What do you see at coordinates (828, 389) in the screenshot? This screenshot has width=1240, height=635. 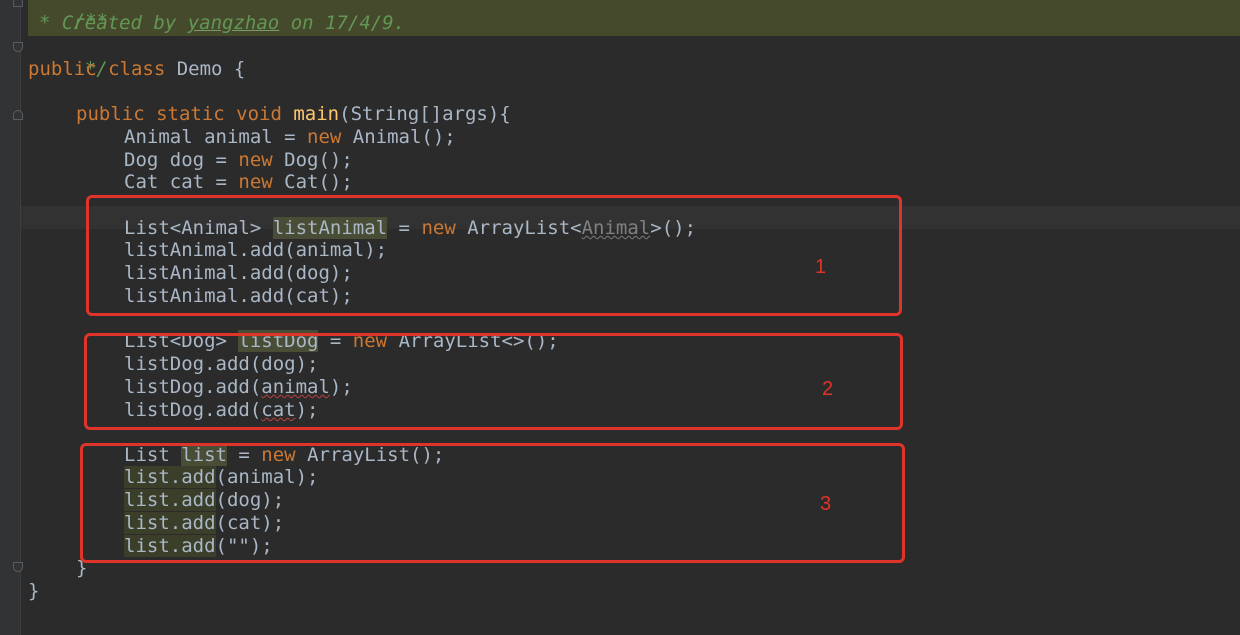 I see `annotation-label-2: 2` at bounding box center [828, 389].